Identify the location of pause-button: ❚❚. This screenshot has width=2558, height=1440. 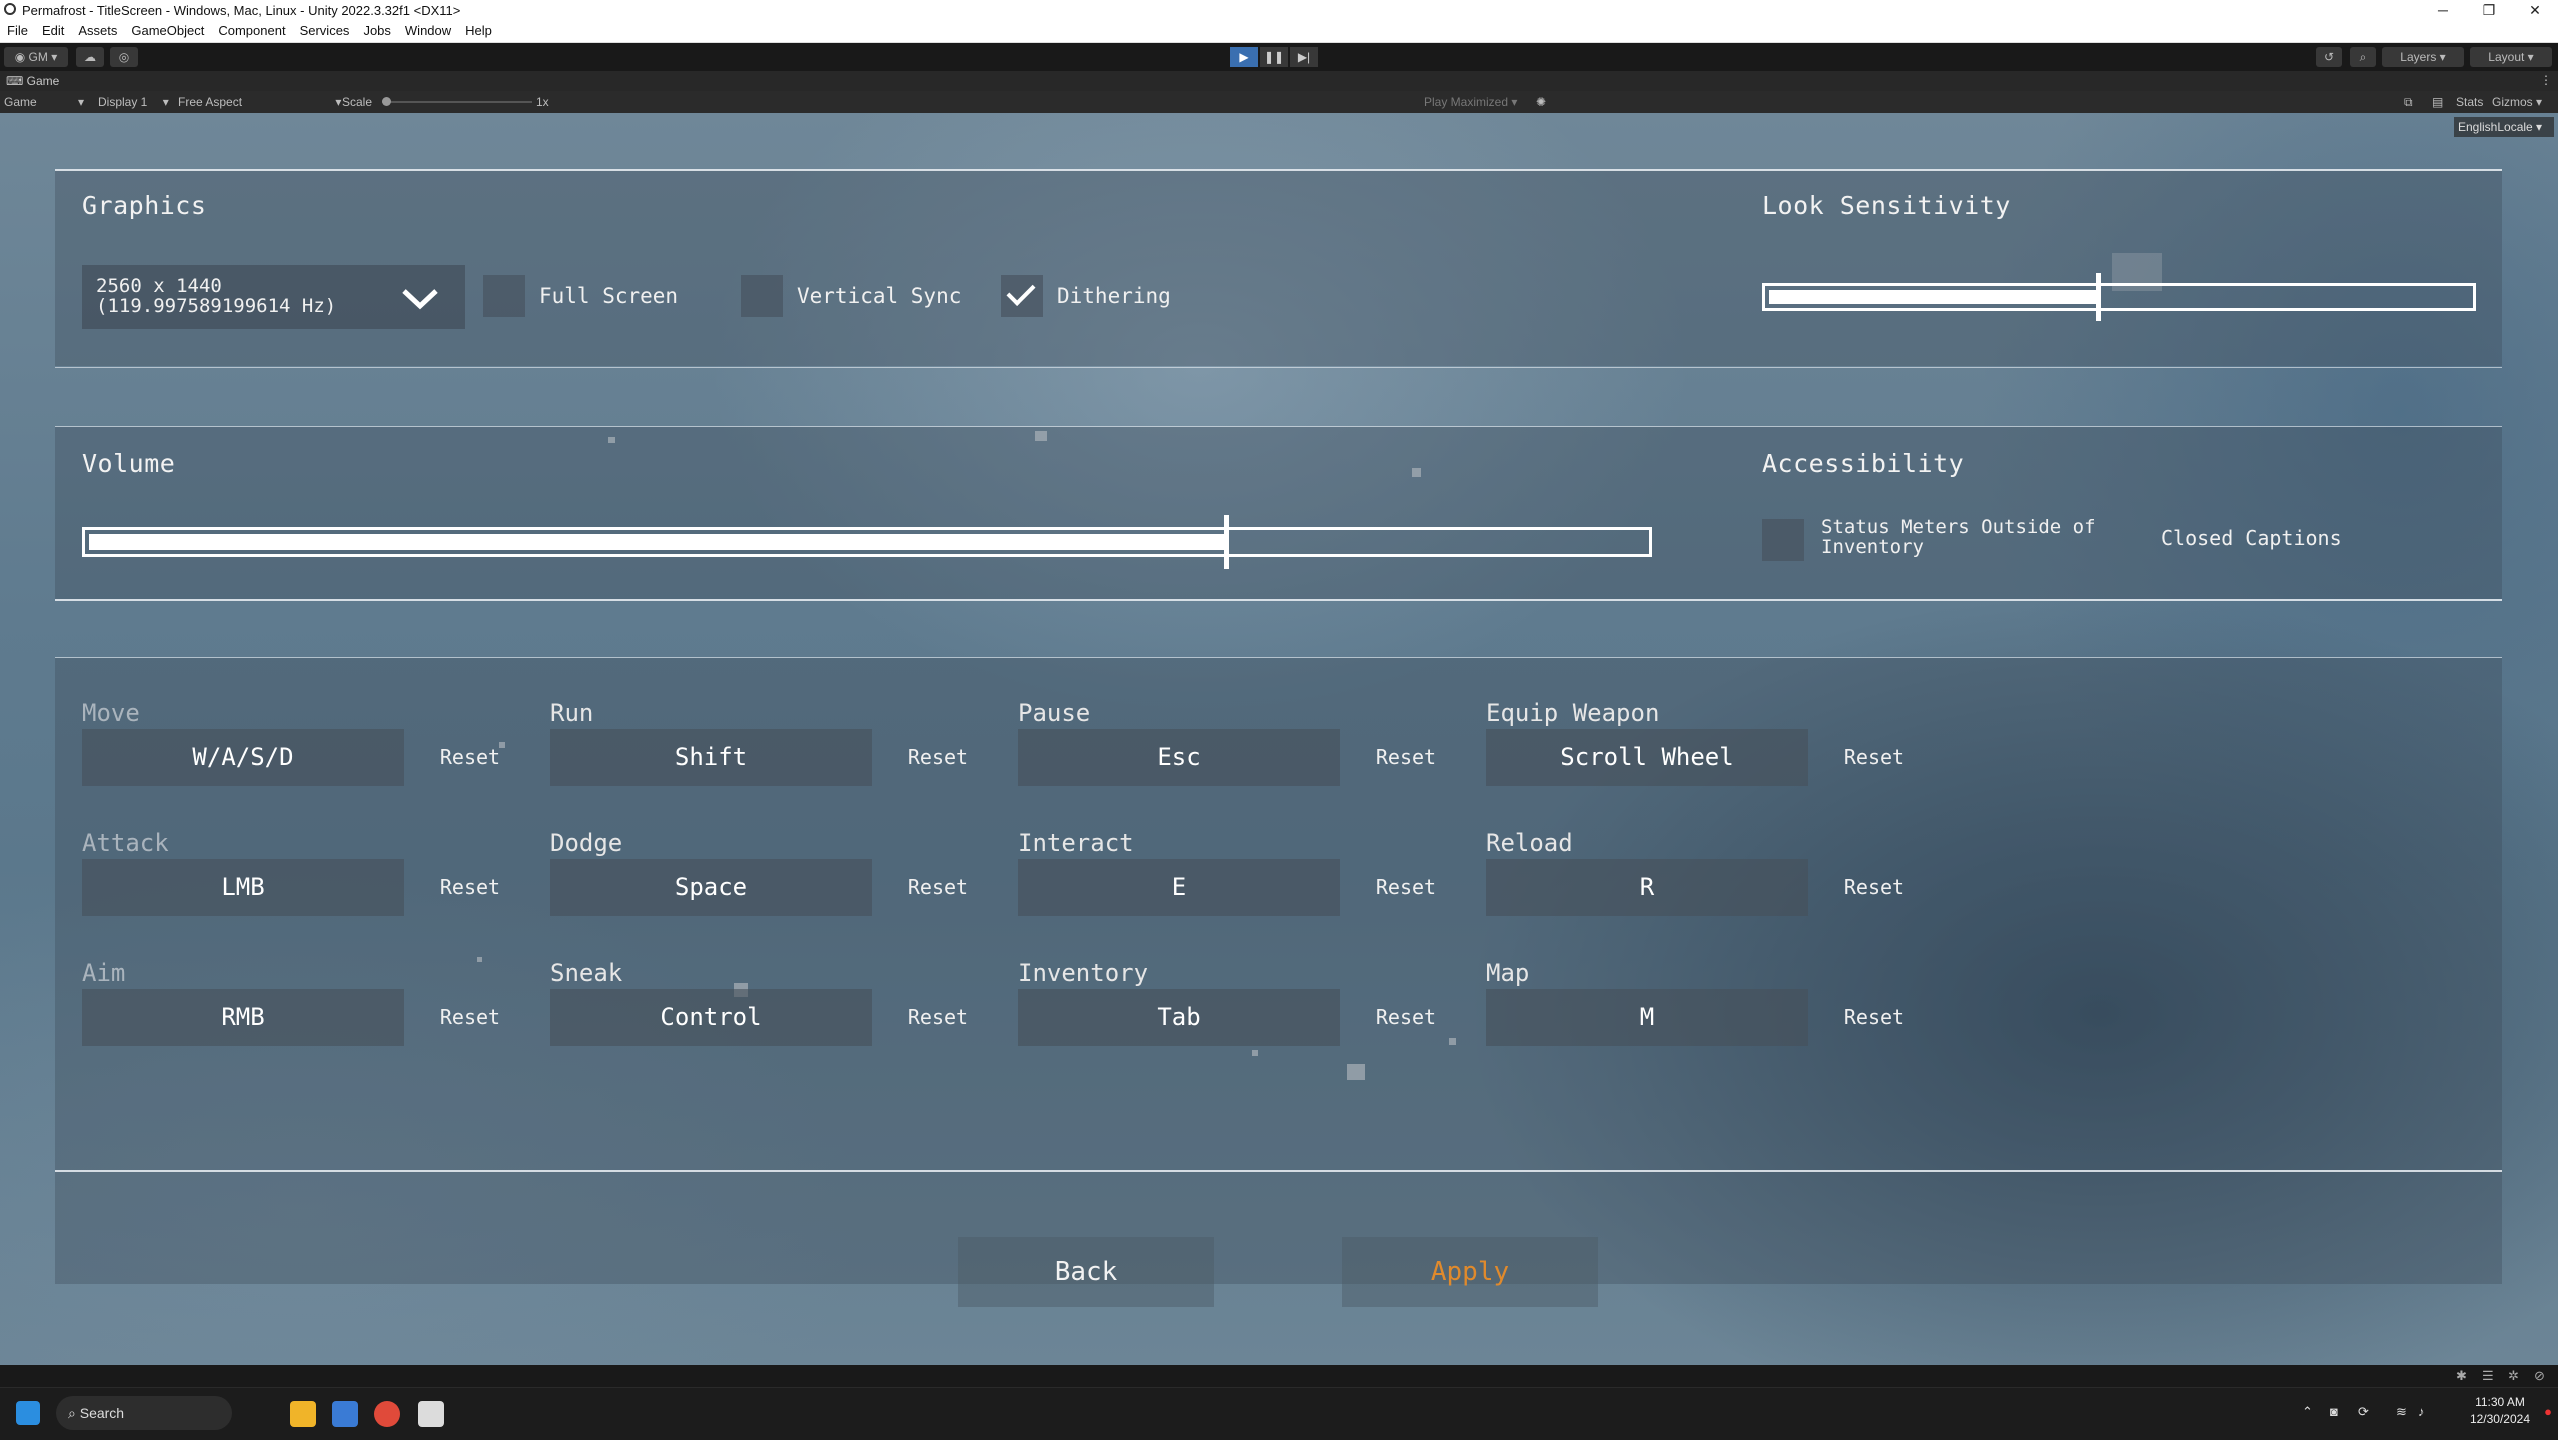
(1274, 57).